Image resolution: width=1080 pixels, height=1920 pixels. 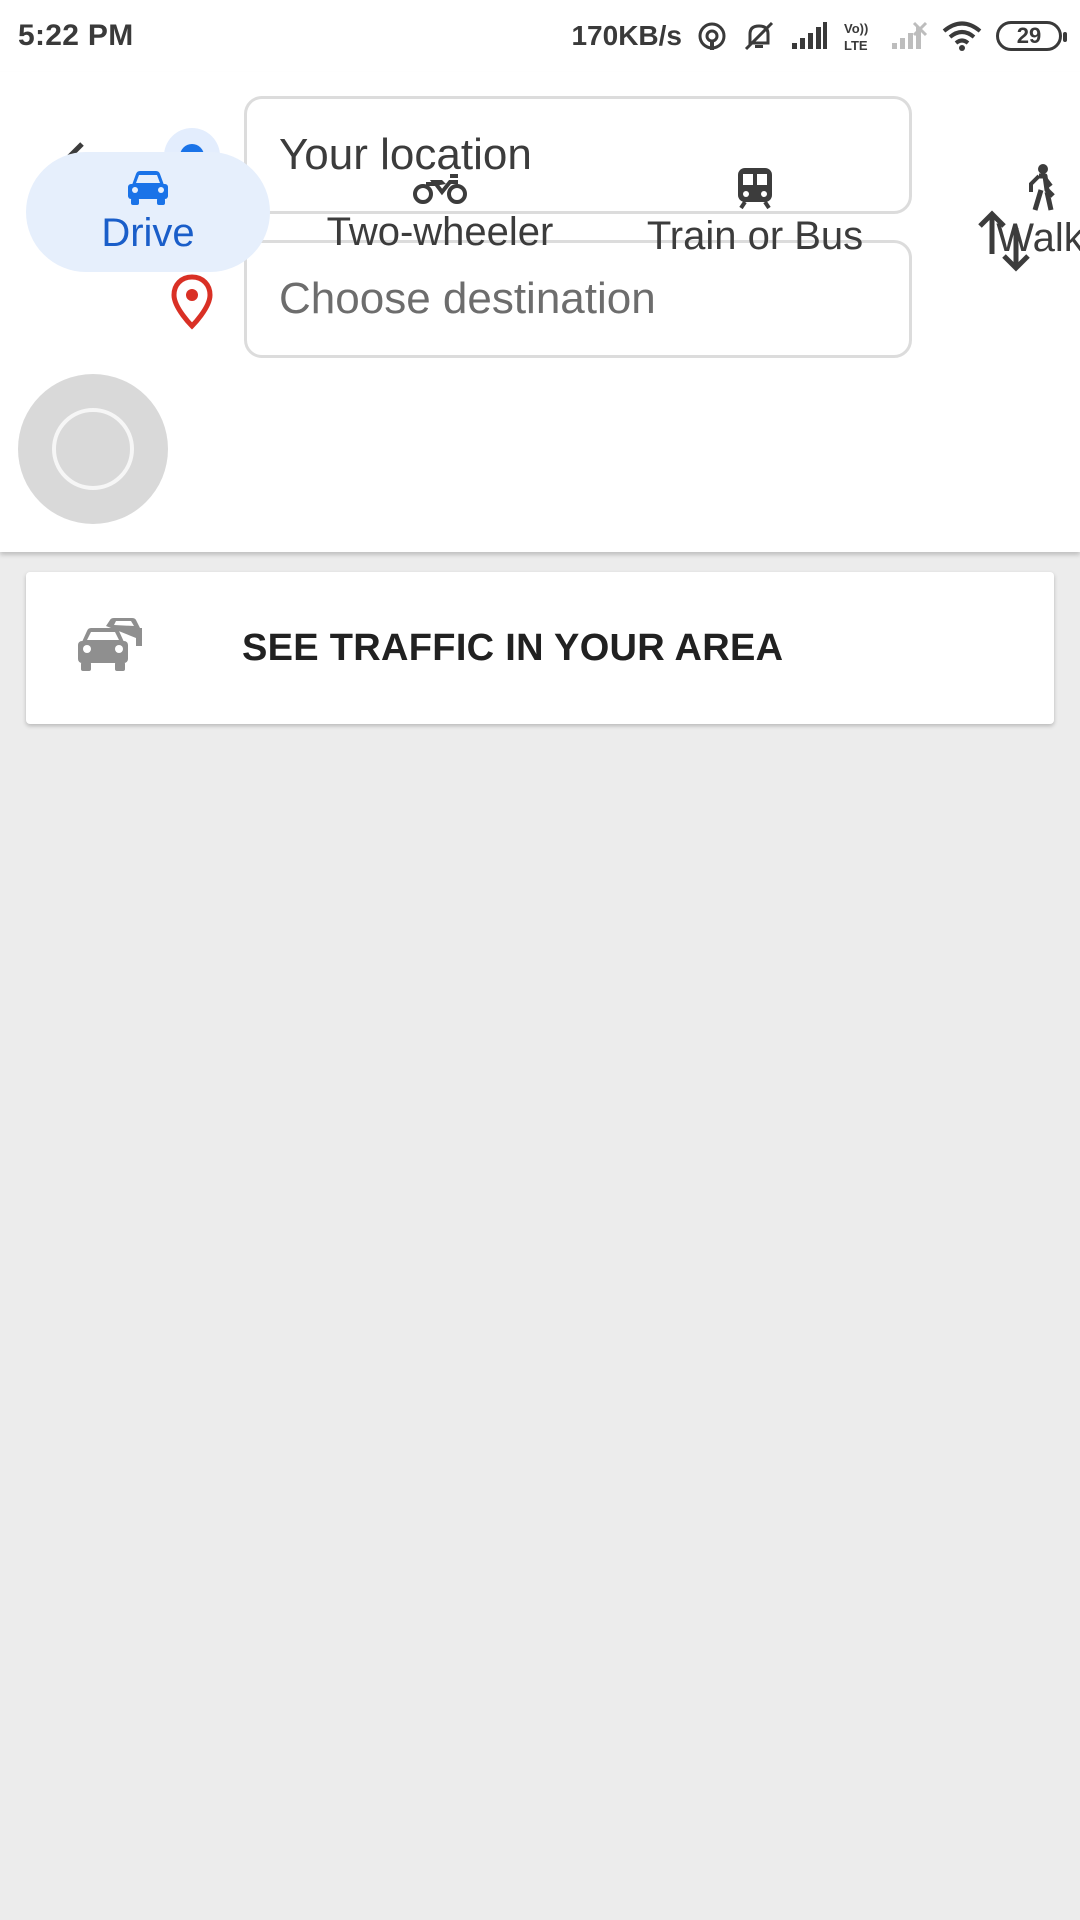 I want to click on wifi-icon, so click(x=962, y=36).